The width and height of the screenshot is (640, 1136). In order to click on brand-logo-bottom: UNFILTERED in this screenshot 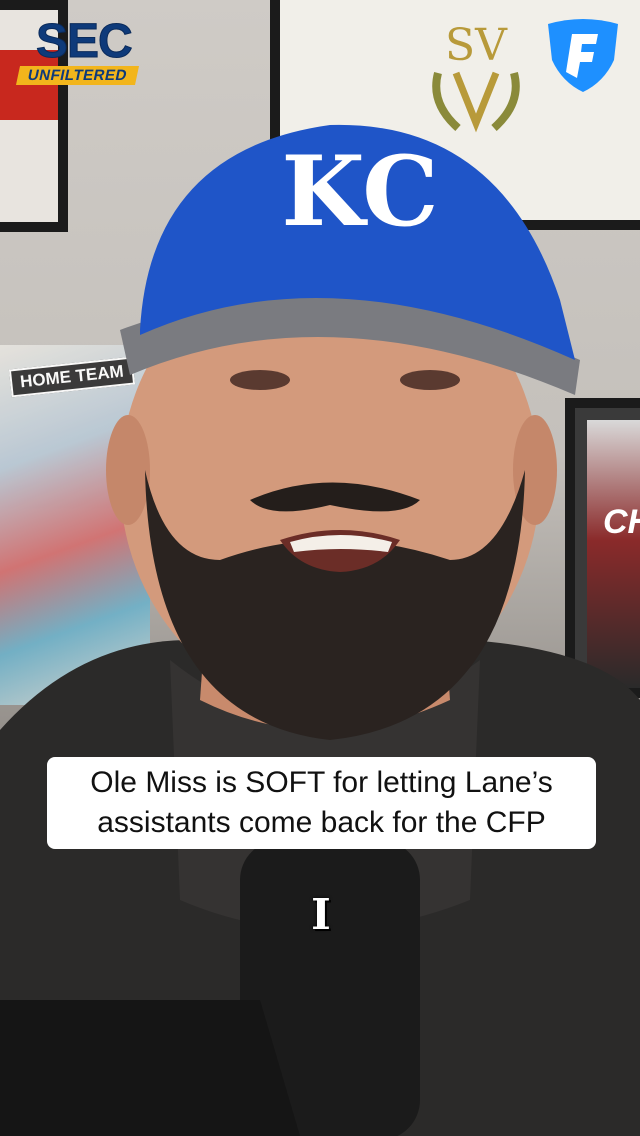, I will do `click(77, 75)`.